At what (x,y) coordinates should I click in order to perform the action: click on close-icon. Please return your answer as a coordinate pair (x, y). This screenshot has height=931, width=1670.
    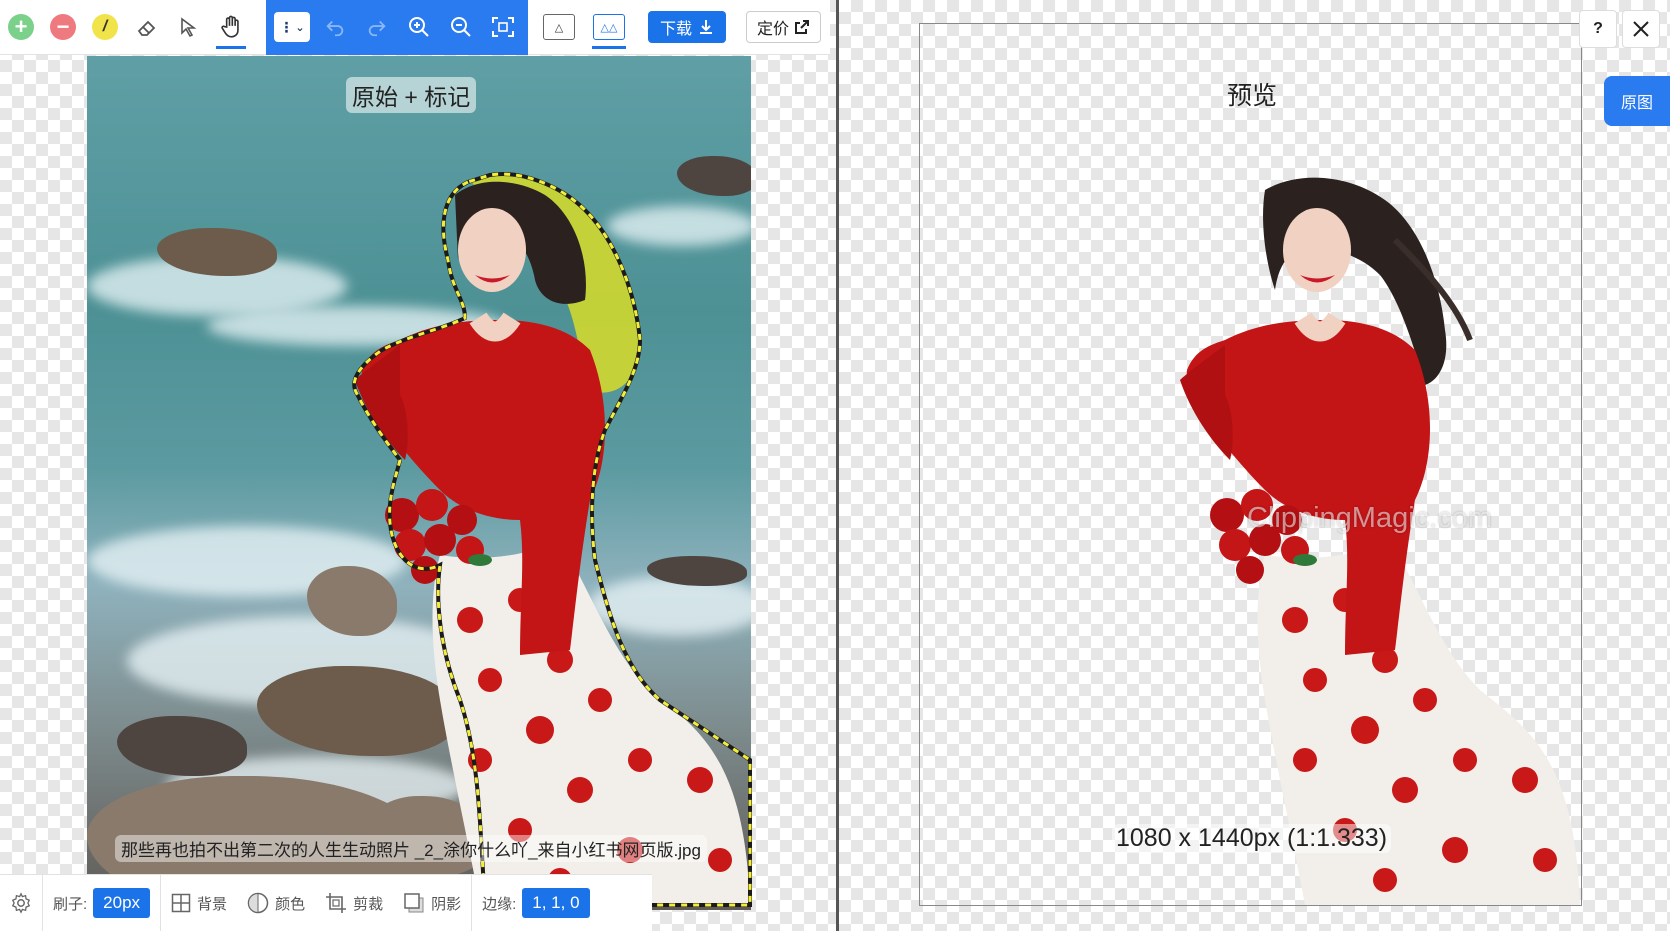
    Looking at the image, I should click on (1641, 29).